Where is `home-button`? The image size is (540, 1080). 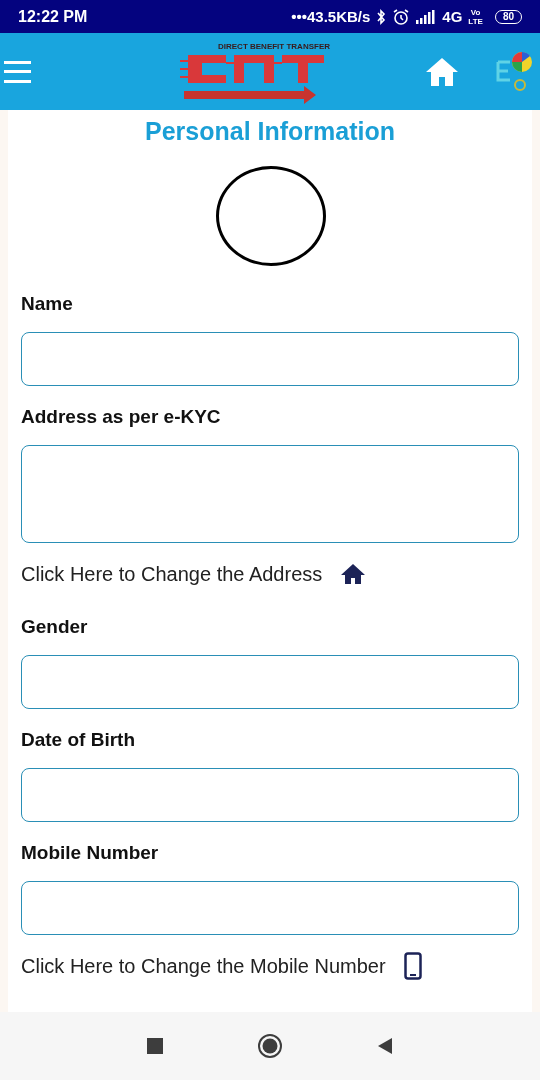
home-button is located at coordinates (270, 1046).